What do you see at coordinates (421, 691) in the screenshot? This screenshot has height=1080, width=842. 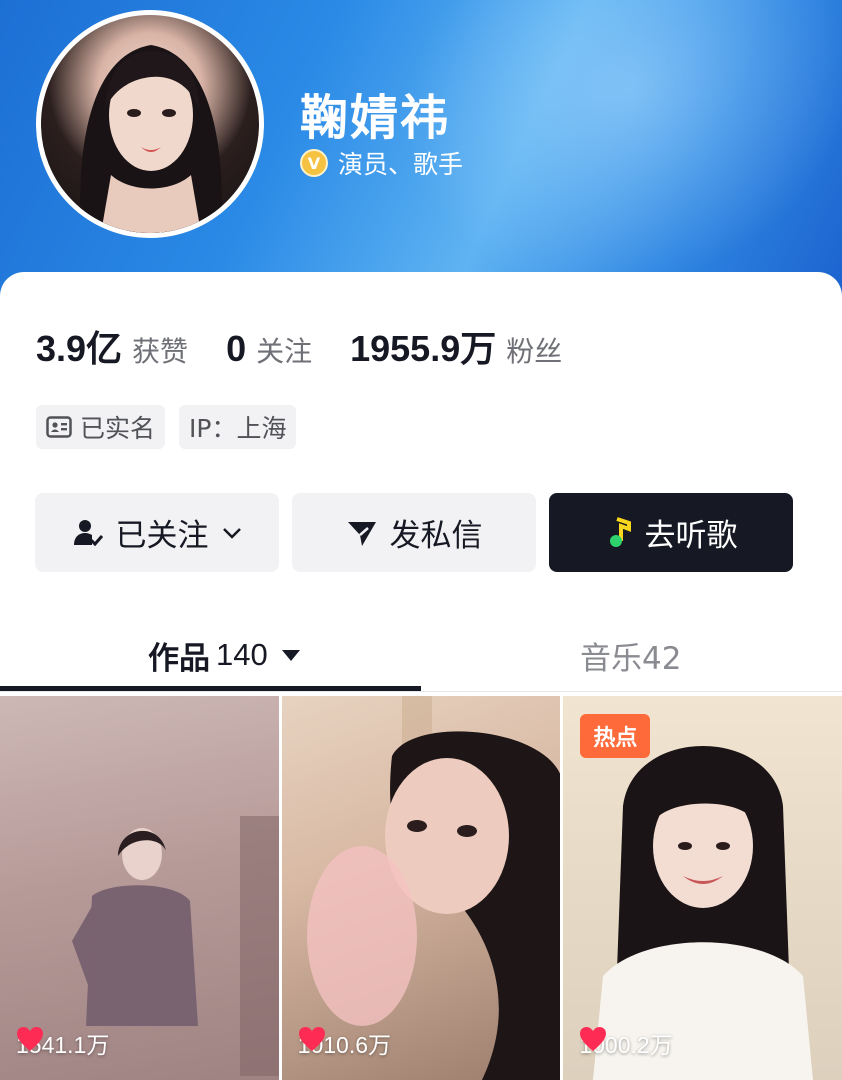 I see `tab-divider` at bounding box center [421, 691].